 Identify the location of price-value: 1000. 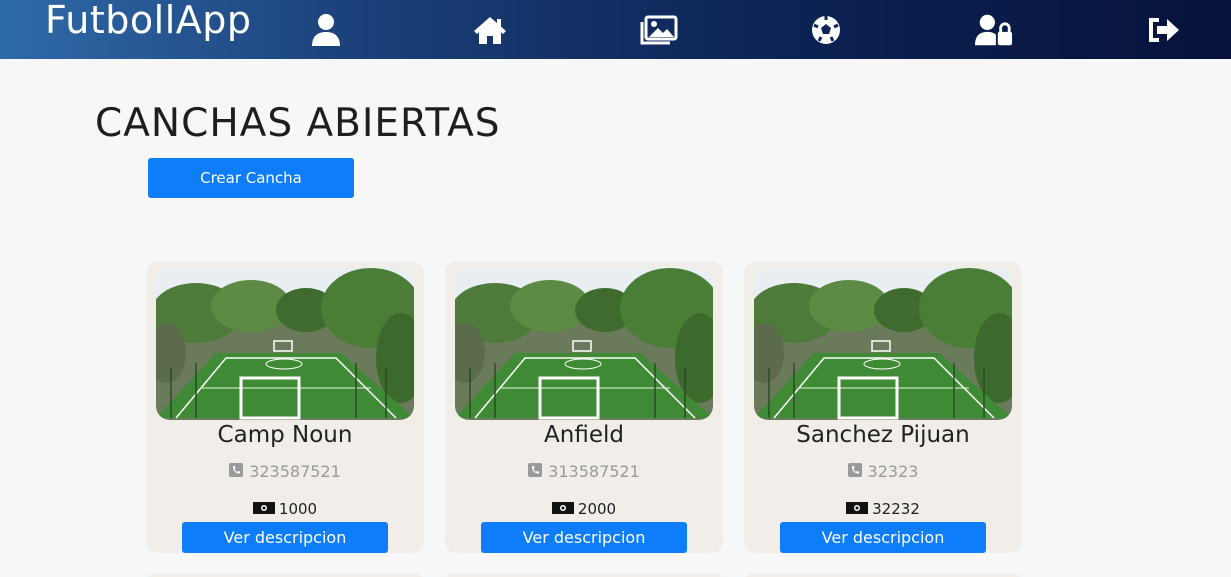
(298, 509).